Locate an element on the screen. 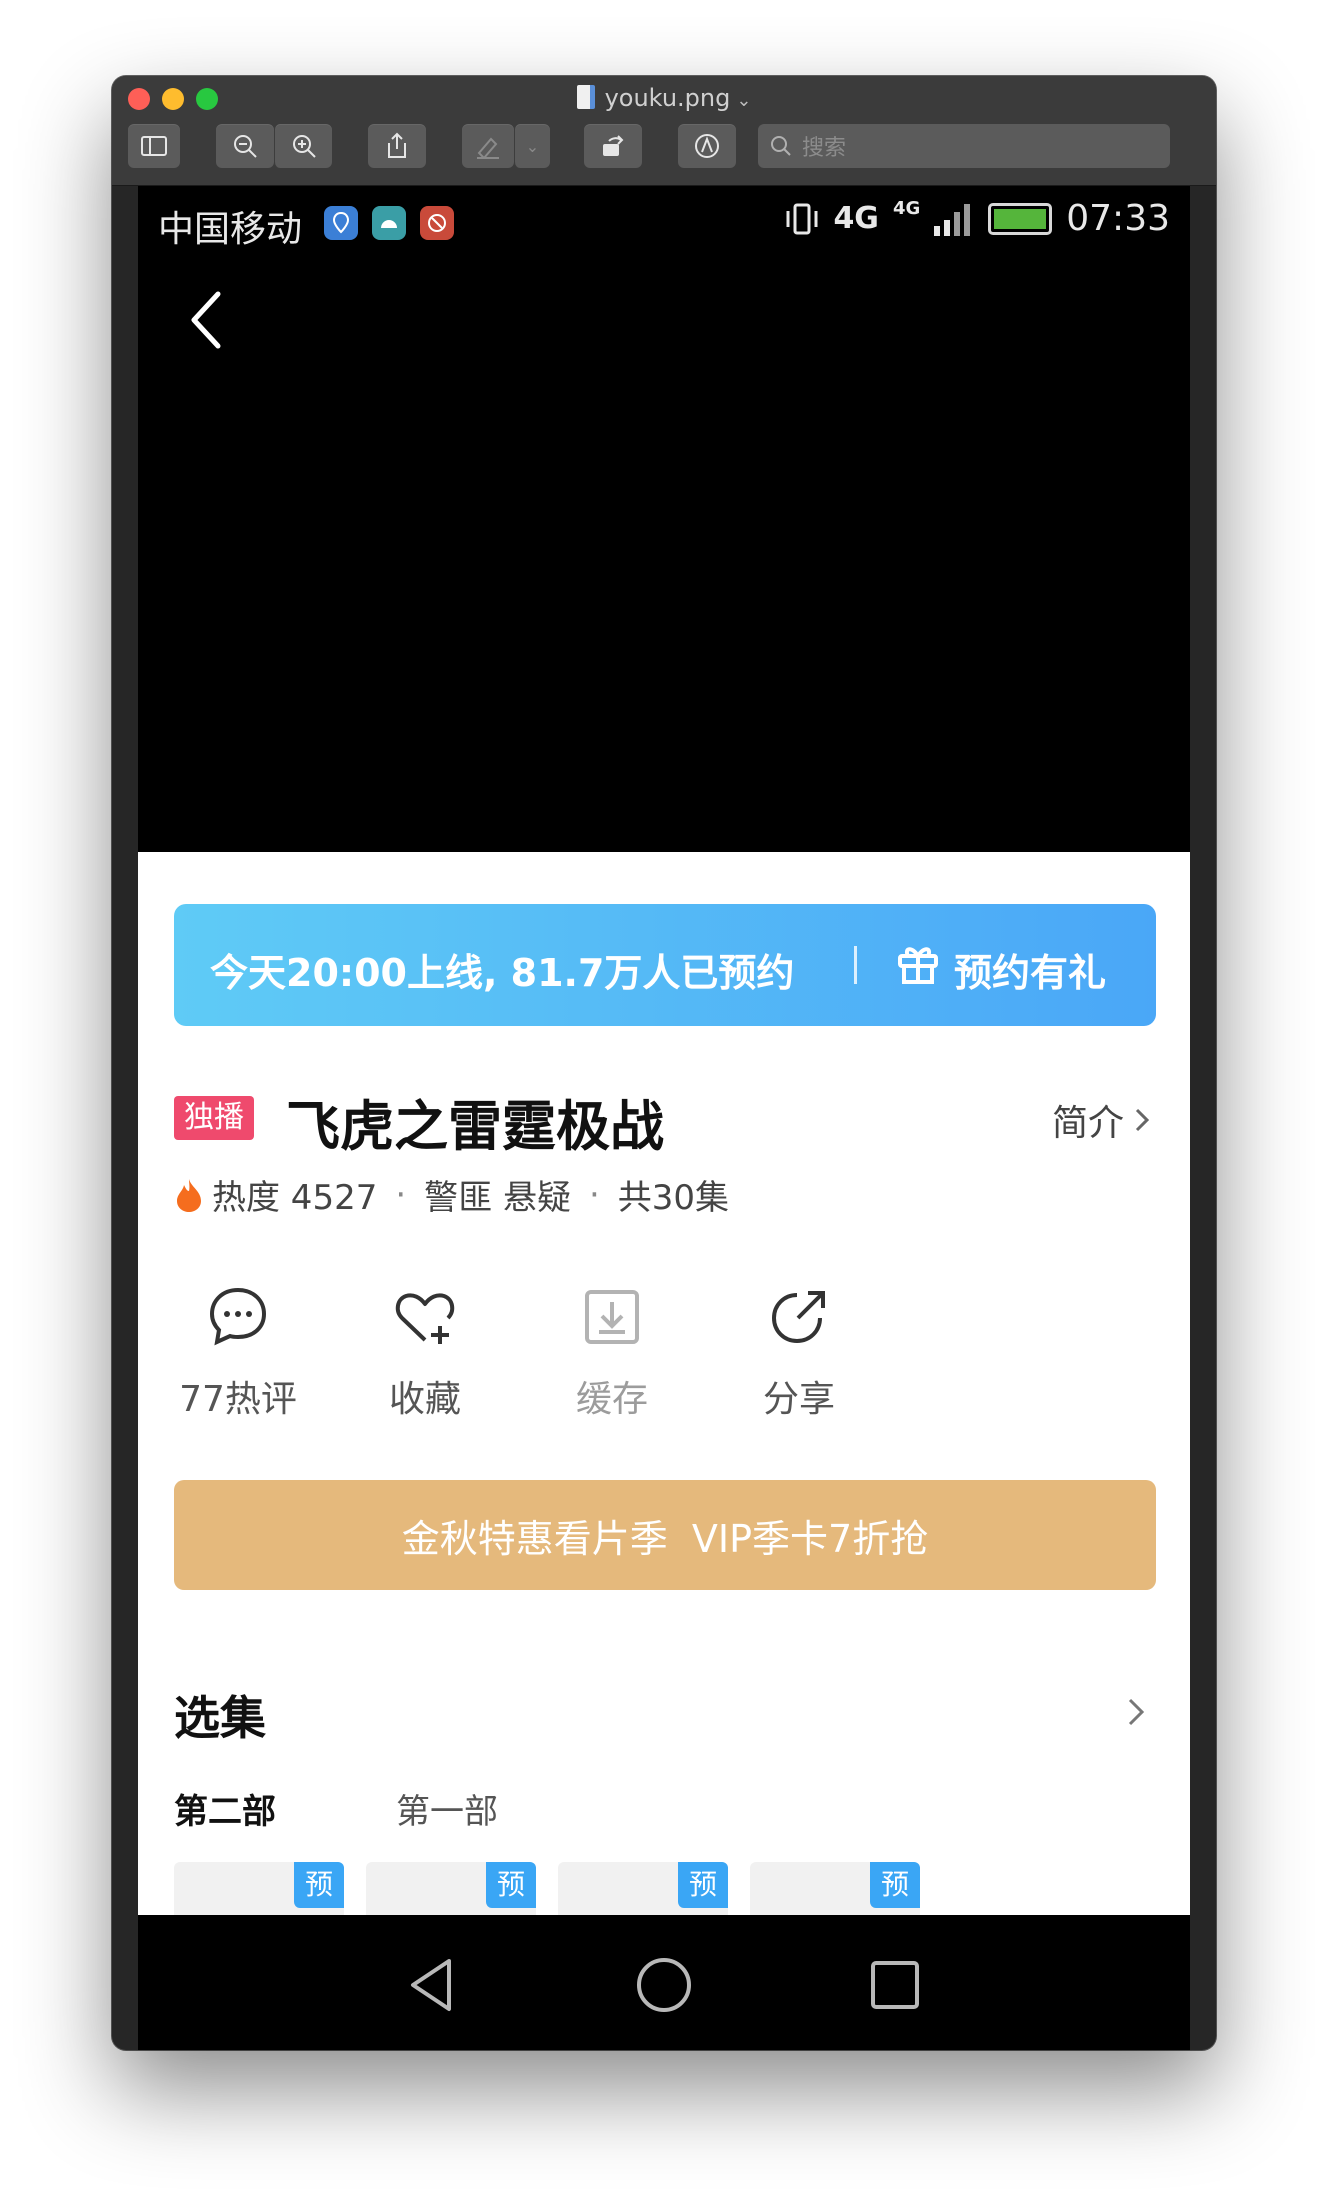  show-meta: 热度 4527 · 警匪 悬疑 · 共30集 is located at coordinates (451, 1194).